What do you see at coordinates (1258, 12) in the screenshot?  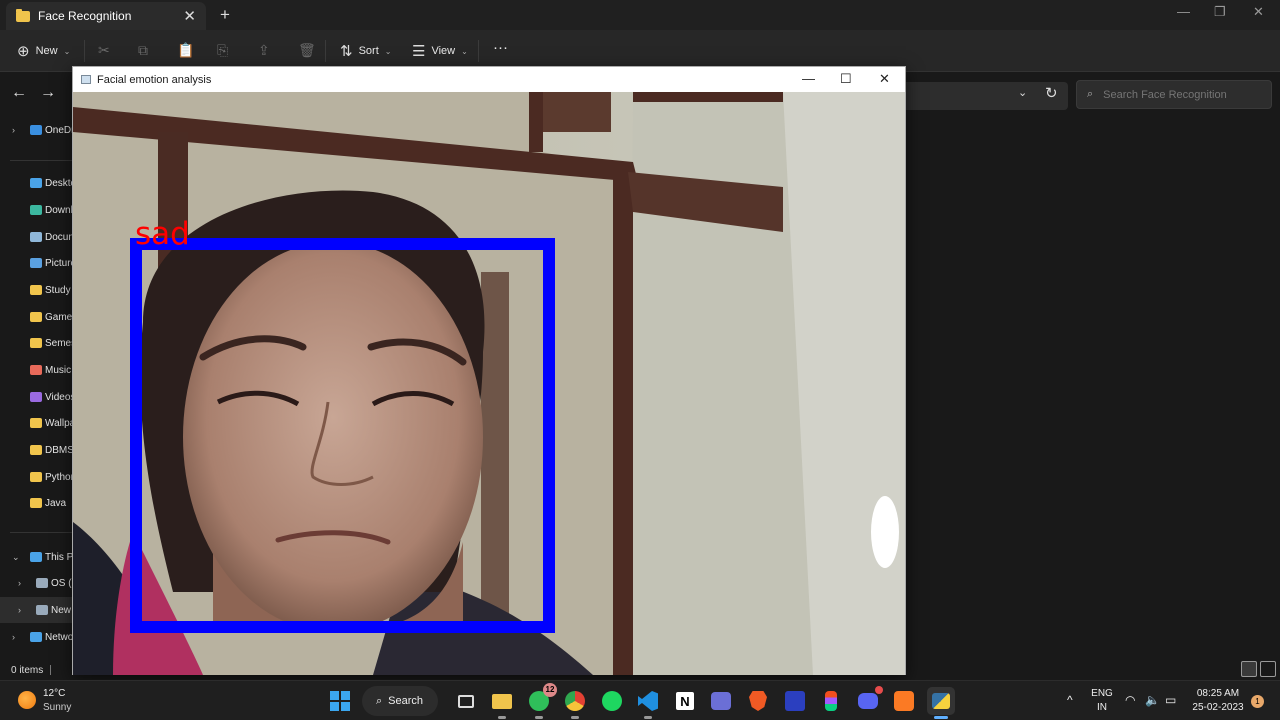 I see `close-window-icon: ✕` at bounding box center [1258, 12].